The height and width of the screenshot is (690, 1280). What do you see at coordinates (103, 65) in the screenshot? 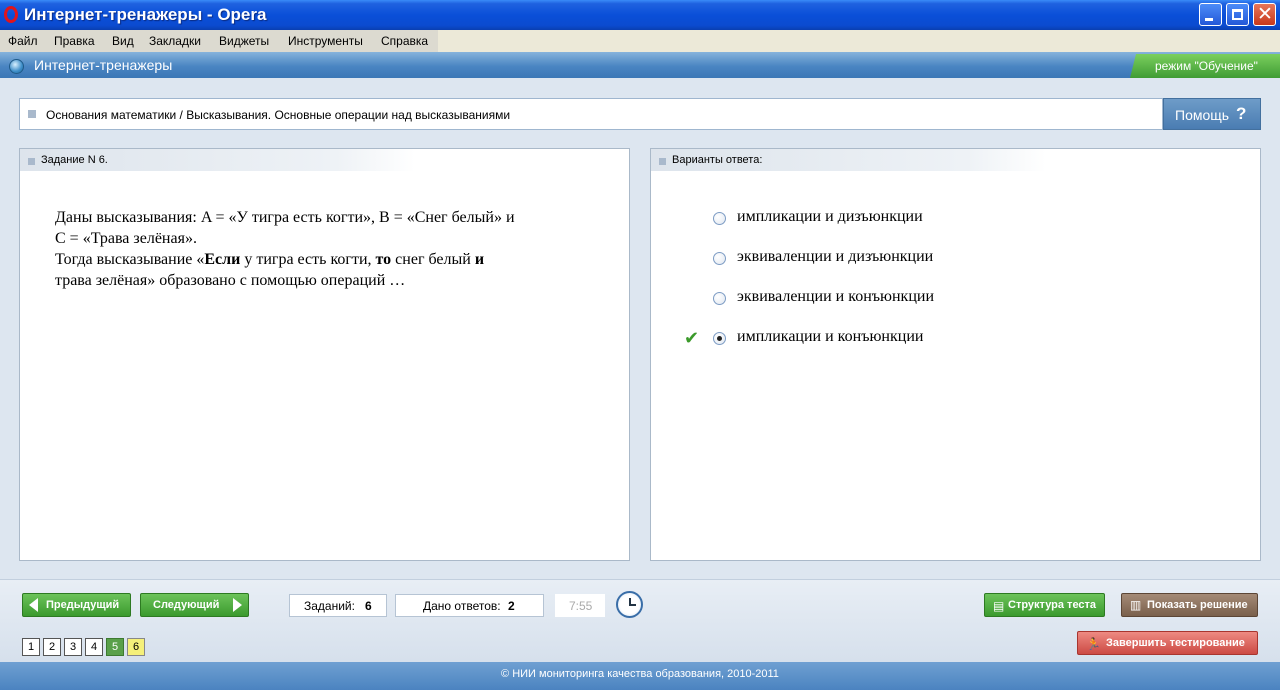
I see `app-title: Интернет-тренажеры` at bounding box center [103, 65].